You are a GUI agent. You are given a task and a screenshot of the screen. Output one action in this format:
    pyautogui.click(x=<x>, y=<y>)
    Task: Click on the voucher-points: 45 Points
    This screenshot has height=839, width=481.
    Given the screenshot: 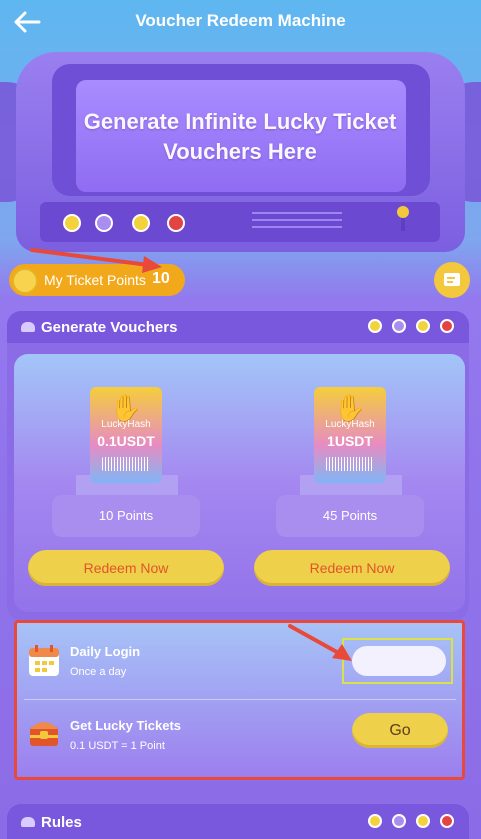 What is the action you would take?
    pyautogui.click(x=350, y=515)
    